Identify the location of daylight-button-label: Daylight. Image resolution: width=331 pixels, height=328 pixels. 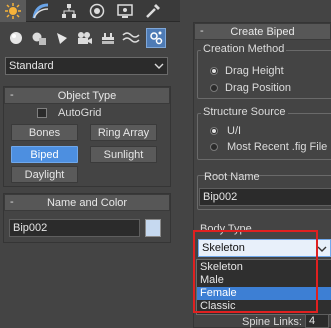
(44, 174).